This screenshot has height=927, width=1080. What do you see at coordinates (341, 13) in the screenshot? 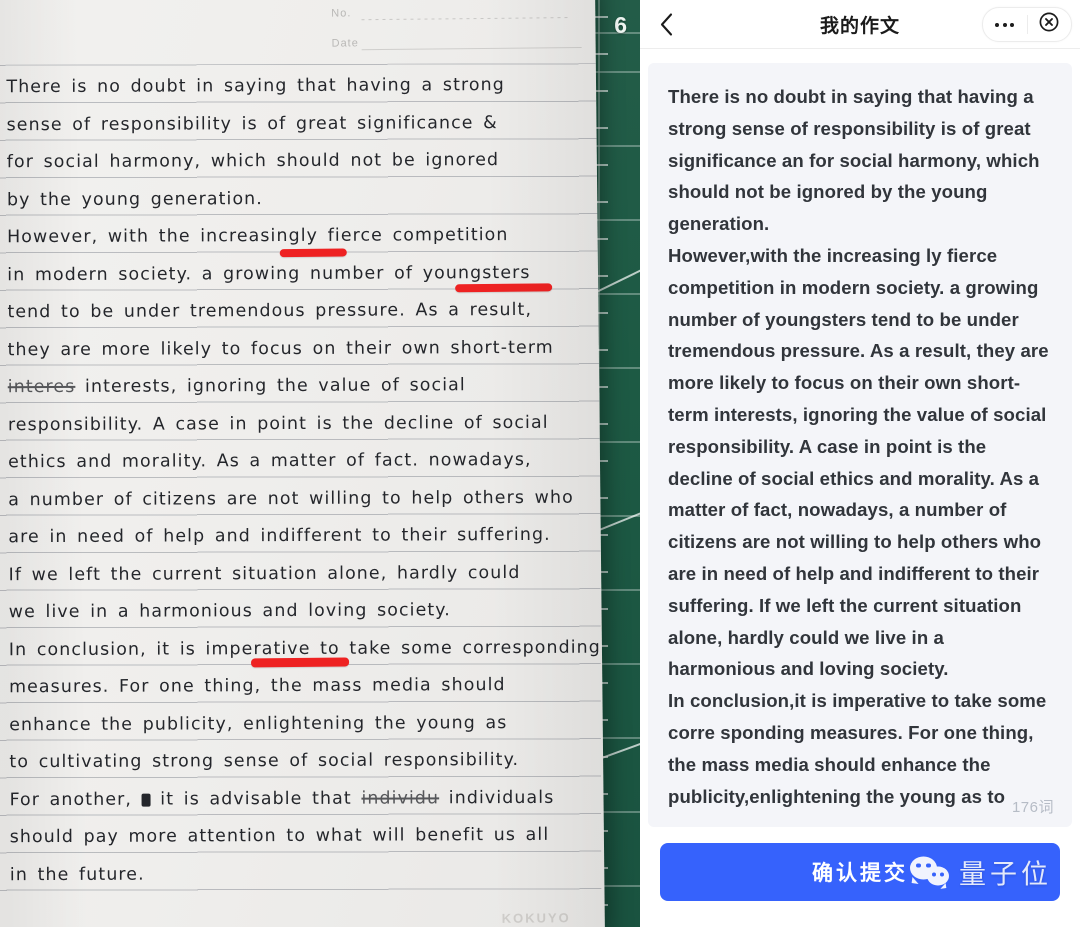
I see `notebook-no-label: No.` at bounding box center [341, 13].